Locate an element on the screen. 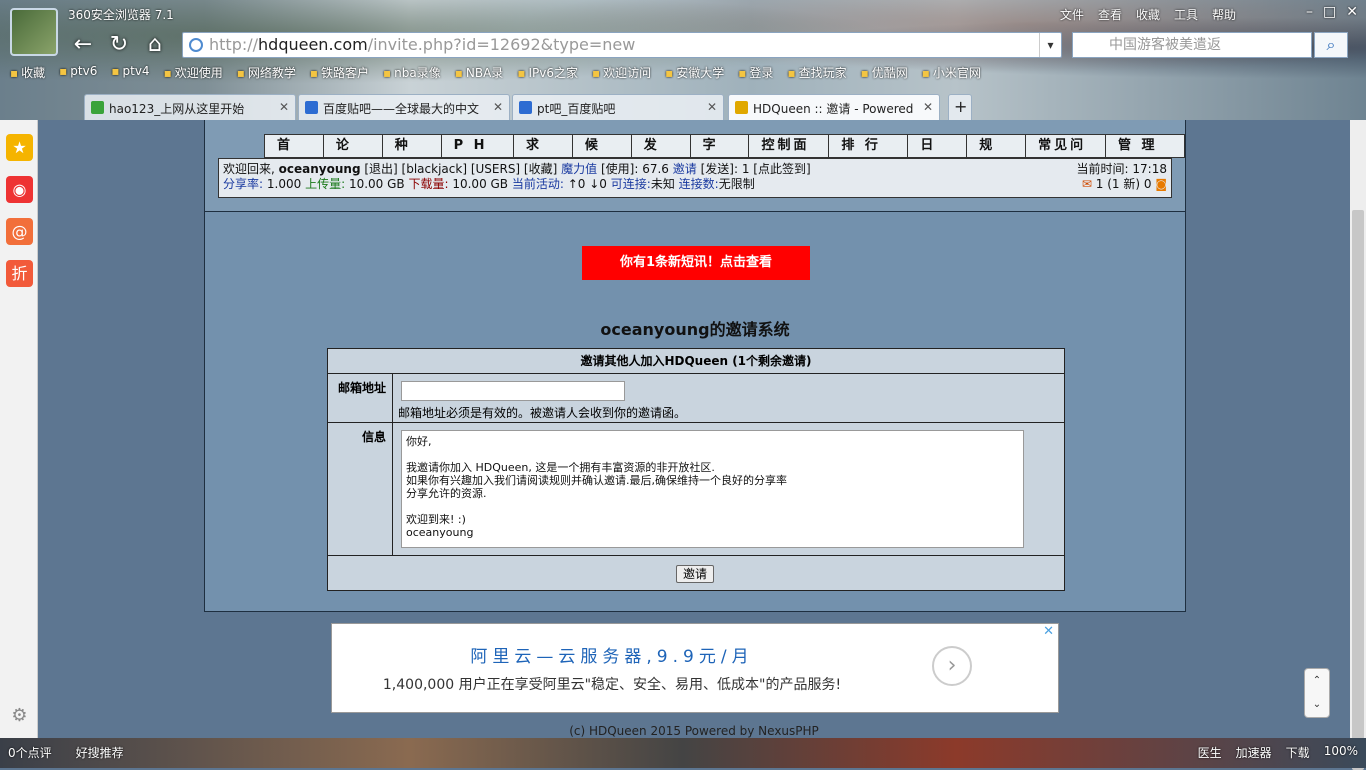 Image resolution: width=1366 pixels, height=770 pixels. minimize-icon: – is located at coordinates (1309, 12).